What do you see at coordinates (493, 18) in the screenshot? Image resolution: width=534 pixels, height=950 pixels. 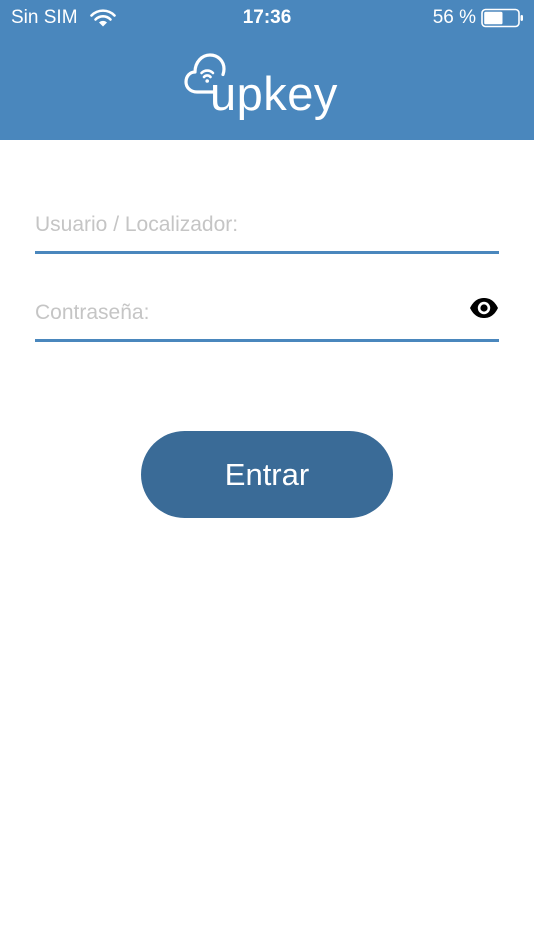 I see `battery-level-fill` at bounding box center [493, 18].